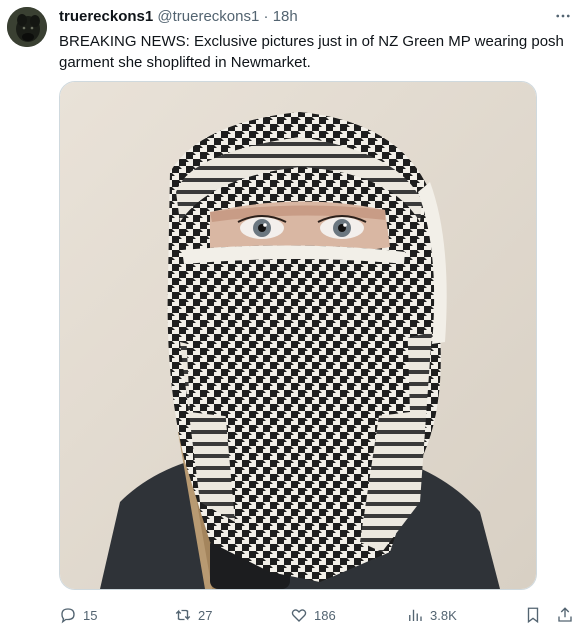 The image size is (583, 639). Describe the element at coordinates (193, 615) in the screenshot. I see `retweet-button: 27` at that location.